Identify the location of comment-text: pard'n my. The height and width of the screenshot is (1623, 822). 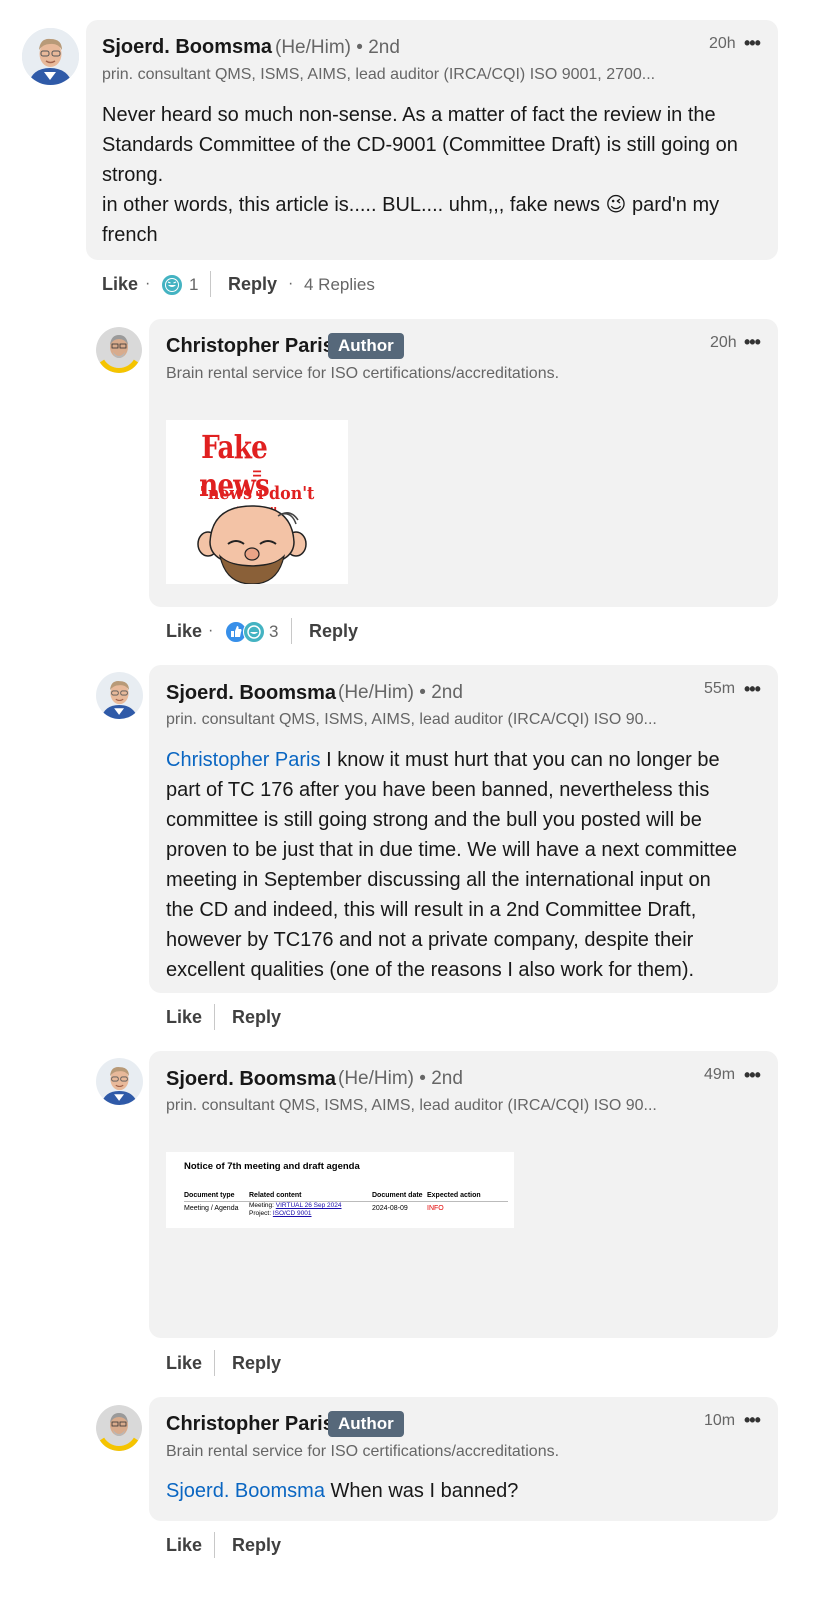
(675, 205).